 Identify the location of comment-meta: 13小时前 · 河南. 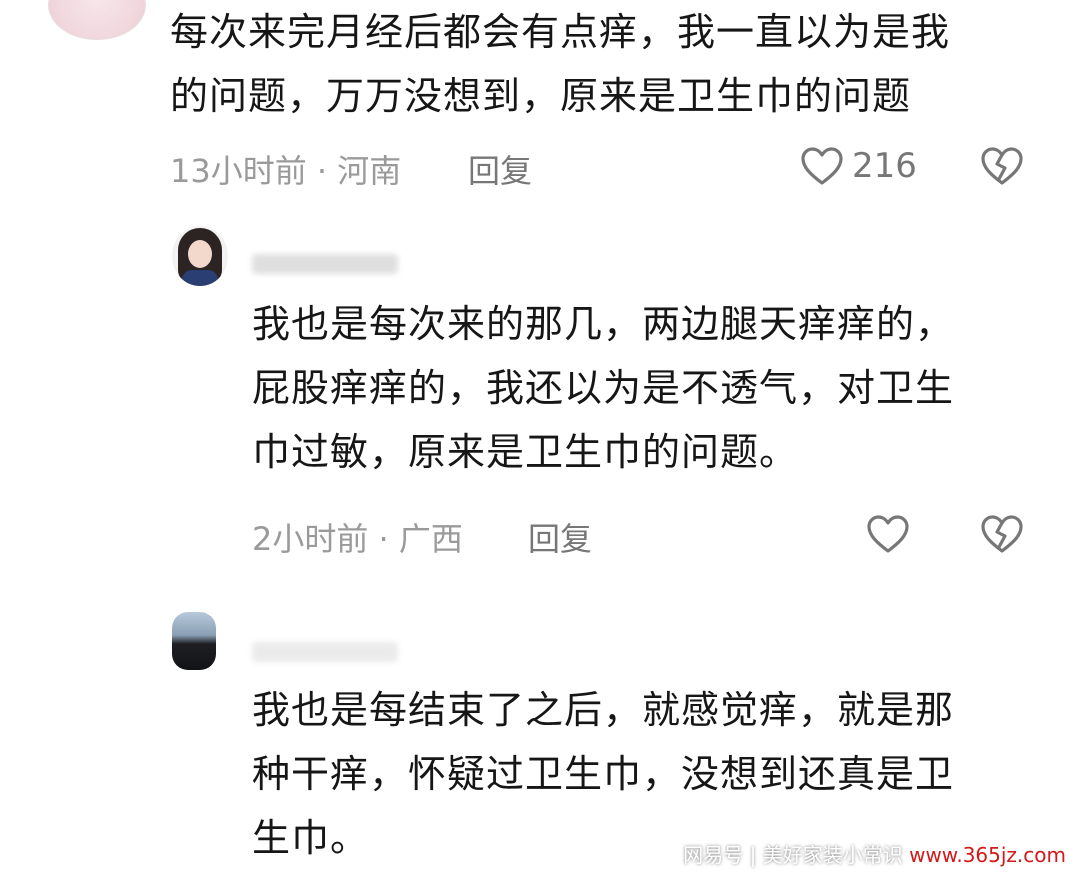
(286, 171).